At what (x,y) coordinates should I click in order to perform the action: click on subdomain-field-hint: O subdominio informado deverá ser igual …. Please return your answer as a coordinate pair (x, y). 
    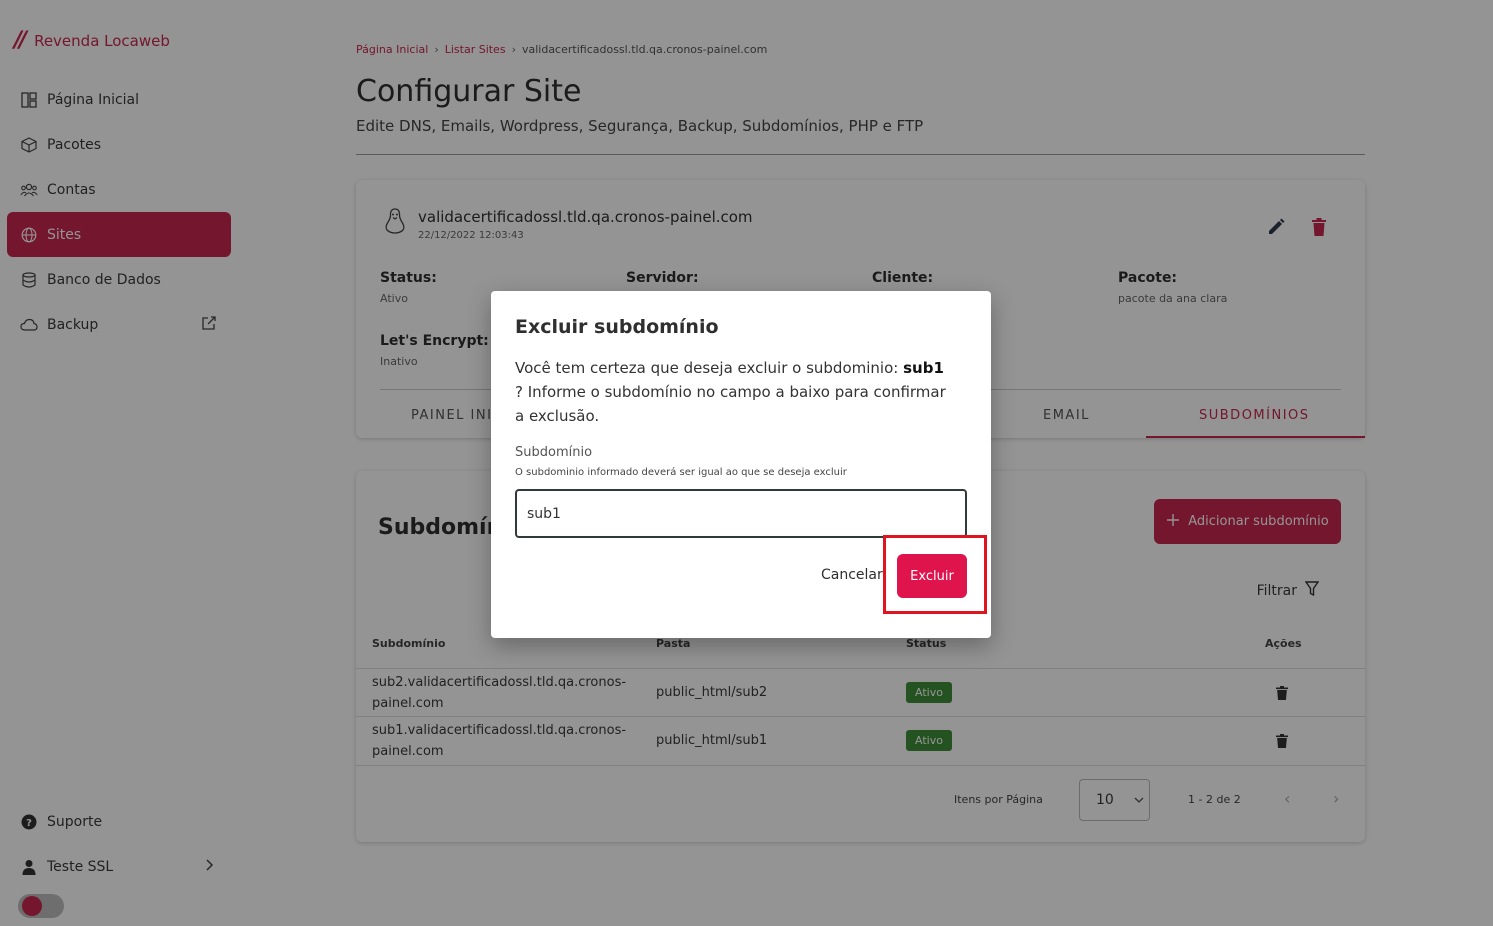
    Looking at the image, I should click on (681, 472).